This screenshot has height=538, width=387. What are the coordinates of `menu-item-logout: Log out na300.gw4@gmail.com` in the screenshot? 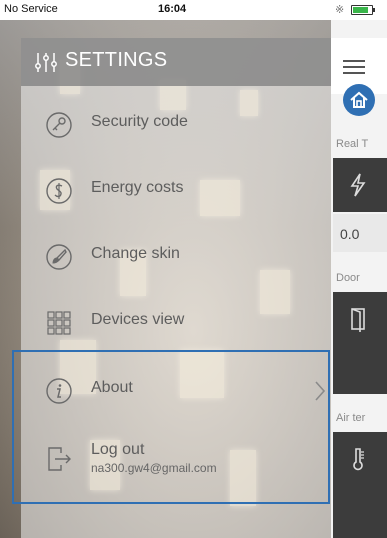 It's located at (176, 463).